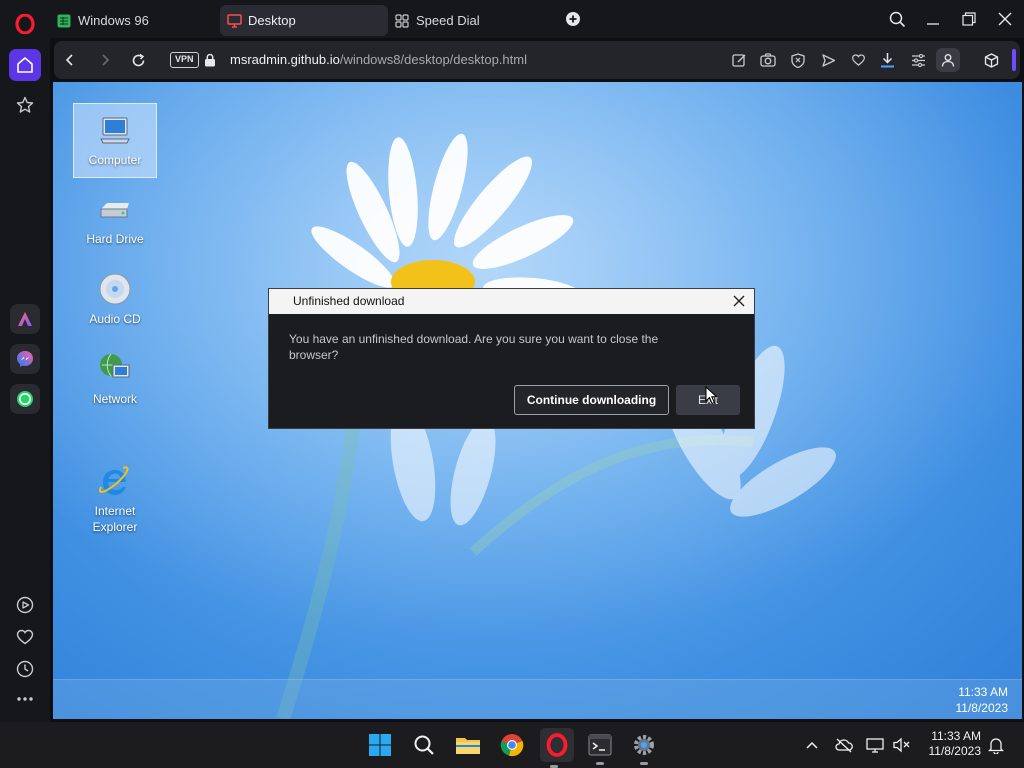 The image size is (1024, 768). I want to click on windows8-taskbar: 11:33 AM 11/8/2023, so click(537, 699).